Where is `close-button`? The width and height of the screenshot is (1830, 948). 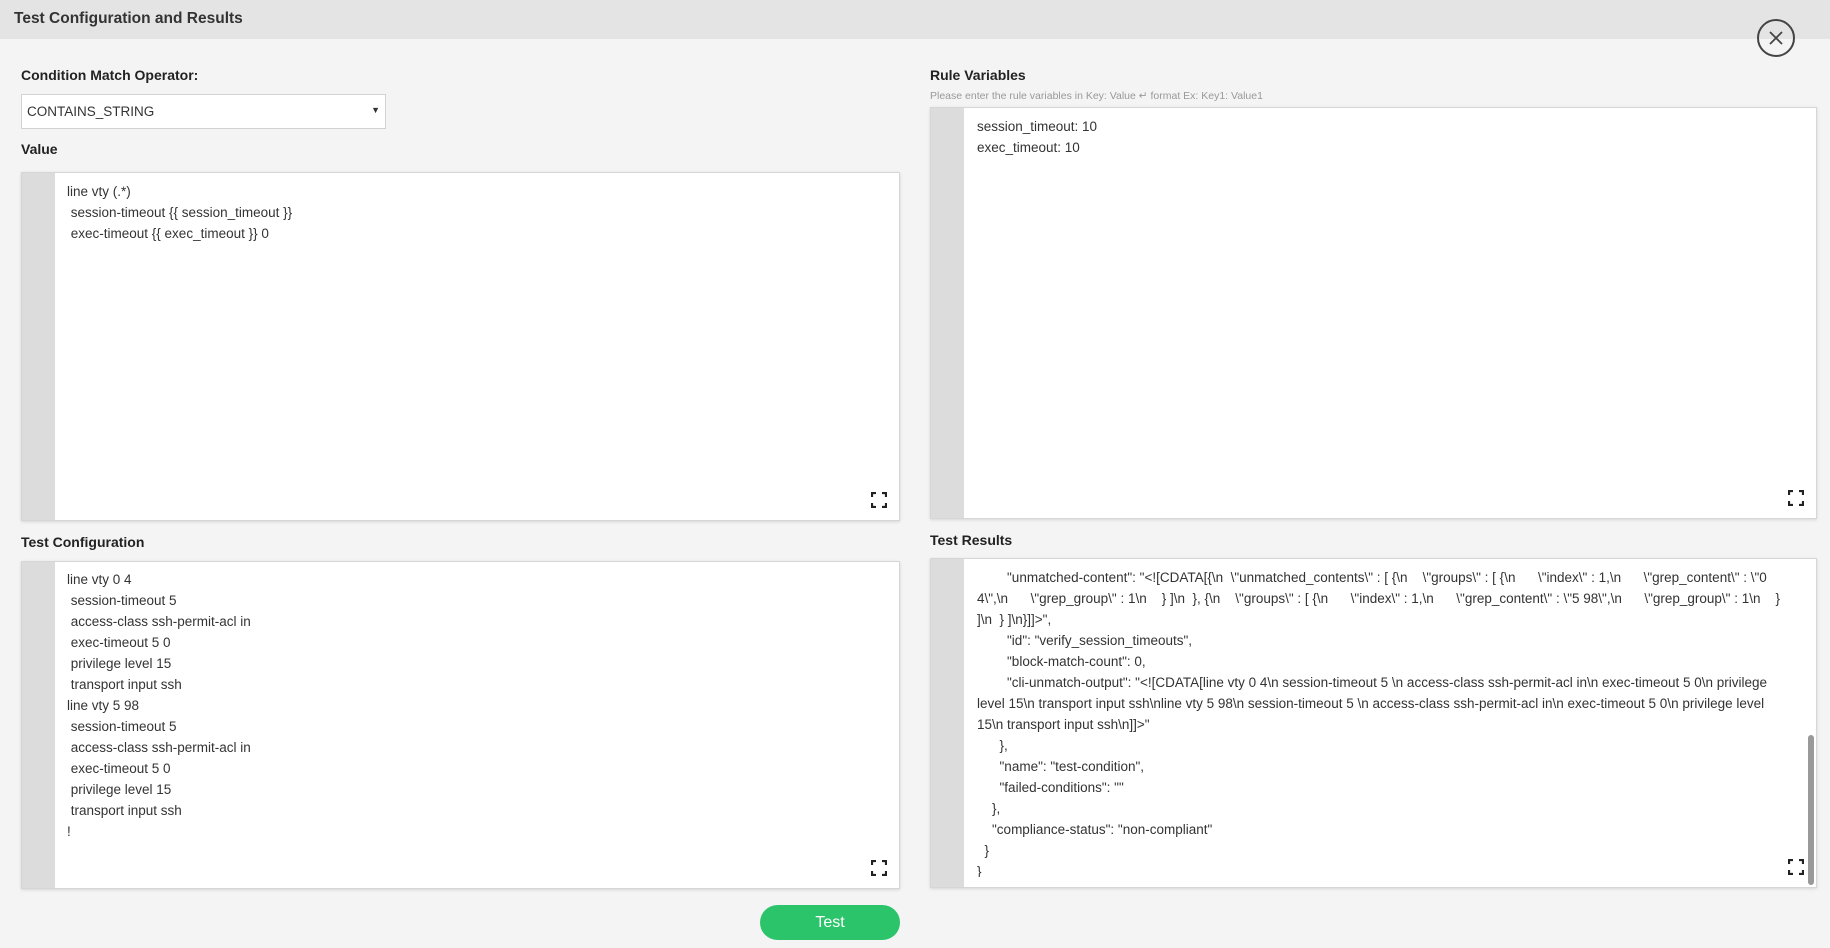 close-button is located at coordinates (1776, 38).